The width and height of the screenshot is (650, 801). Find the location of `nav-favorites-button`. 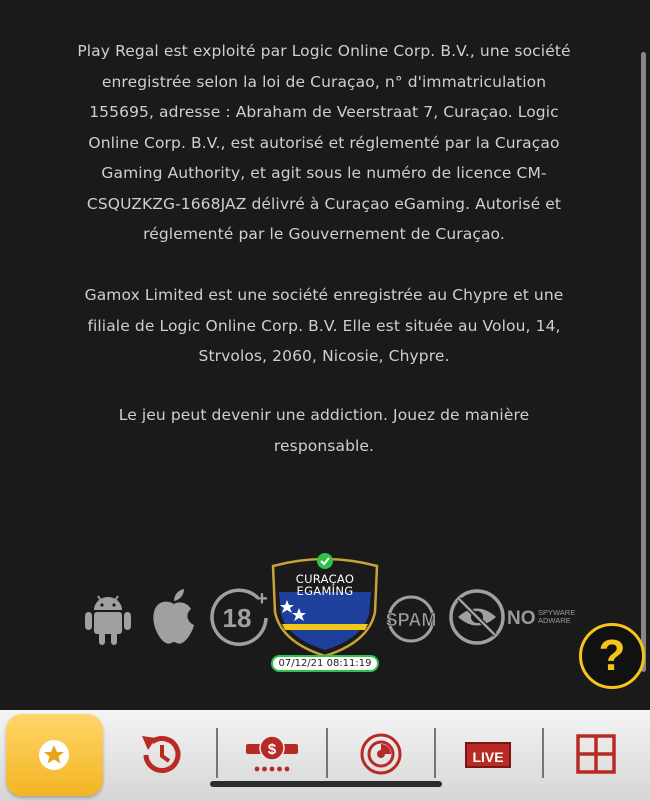

nav-favorites-button is located at coordinates (54, 755).